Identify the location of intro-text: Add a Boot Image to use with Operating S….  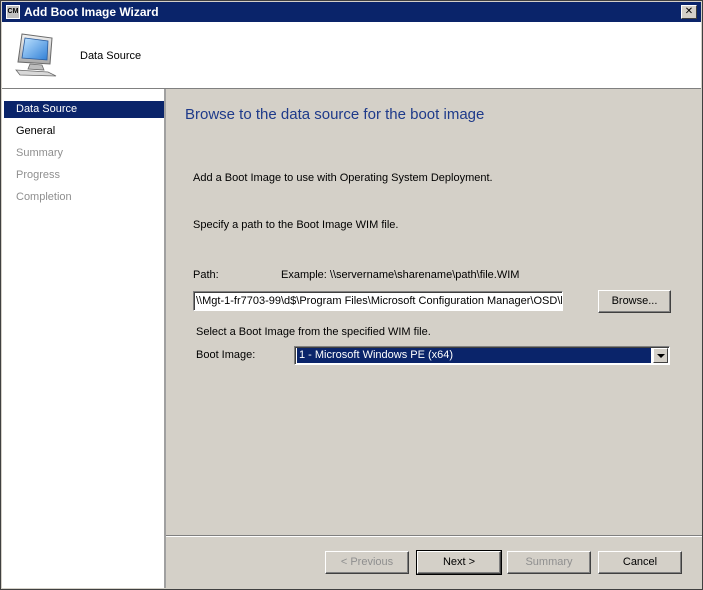
(343, 178).